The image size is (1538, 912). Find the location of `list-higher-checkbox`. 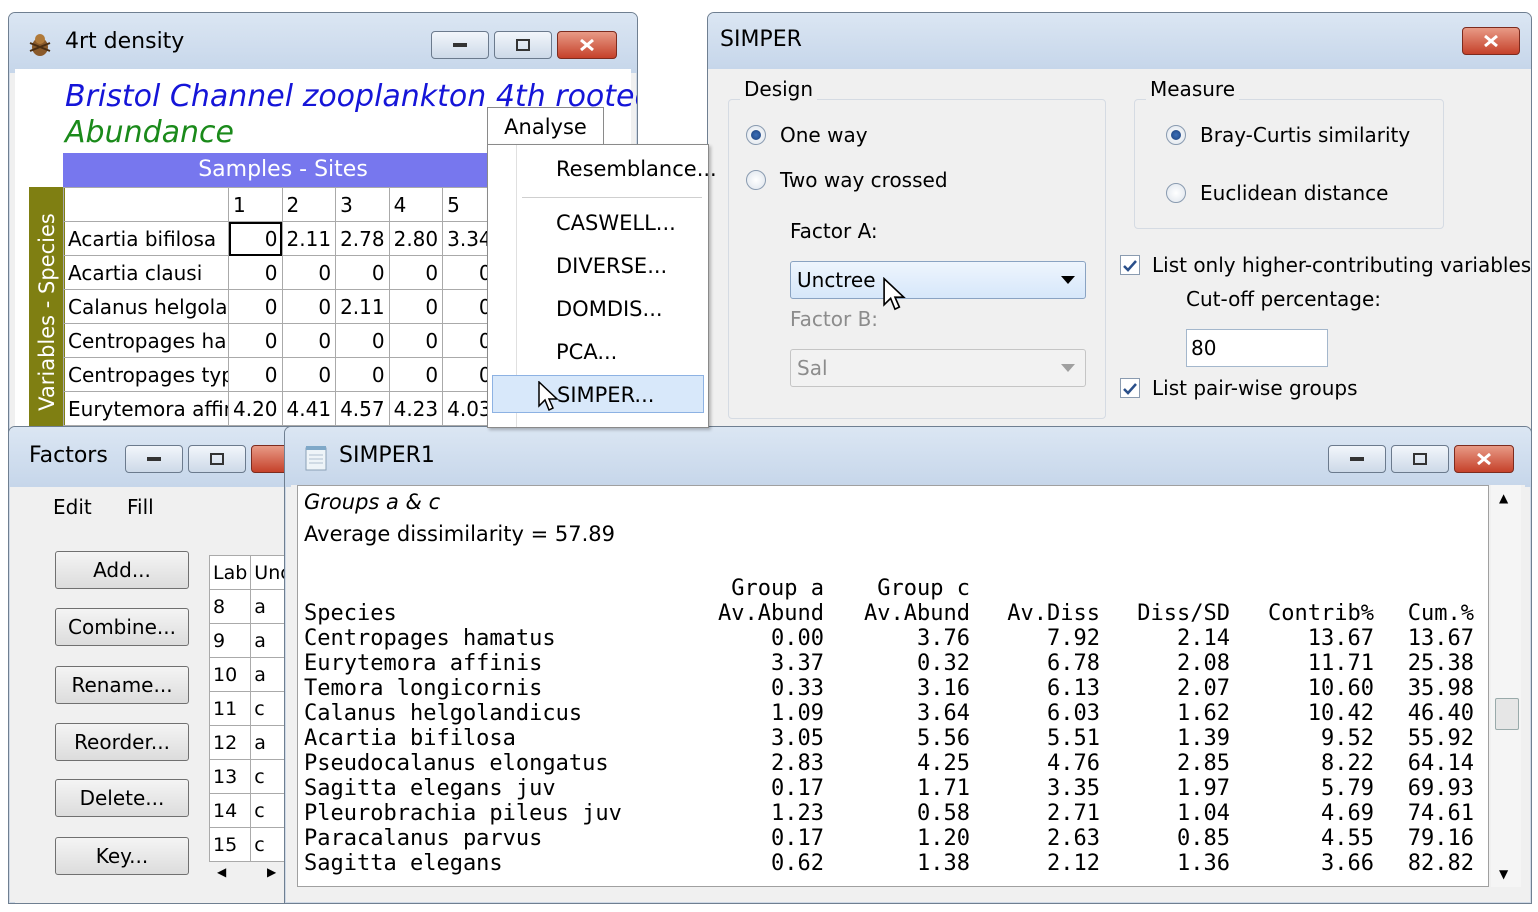

list-higher-checkbox is located at coordinates (1130, 265).